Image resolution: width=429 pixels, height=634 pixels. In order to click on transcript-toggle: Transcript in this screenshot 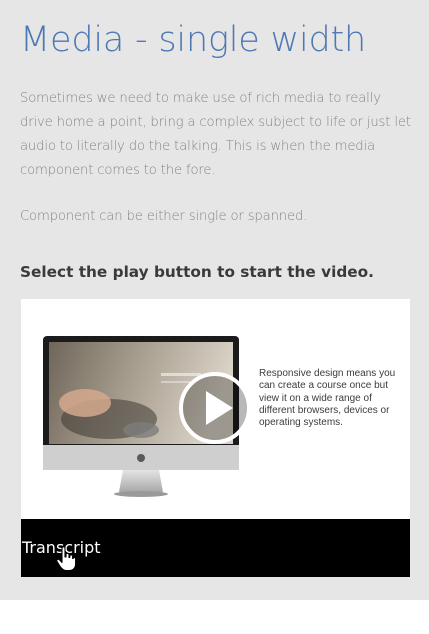, I will do `click(215, 548)`.